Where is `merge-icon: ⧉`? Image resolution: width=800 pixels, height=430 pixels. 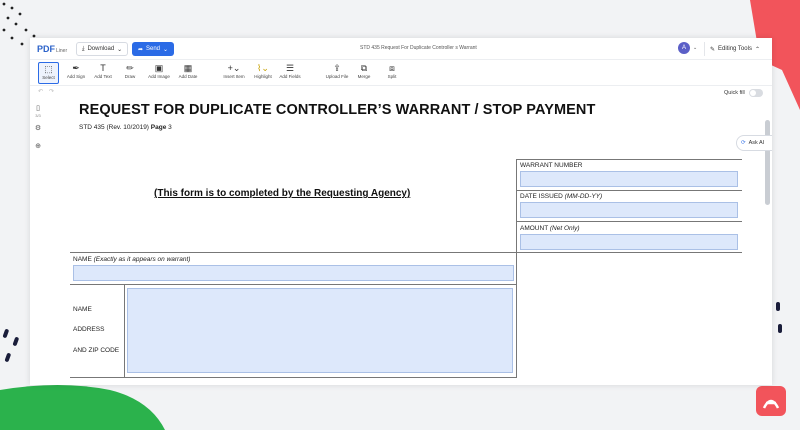
merge-icon: ⧉ is located at coordinates (364, 68).